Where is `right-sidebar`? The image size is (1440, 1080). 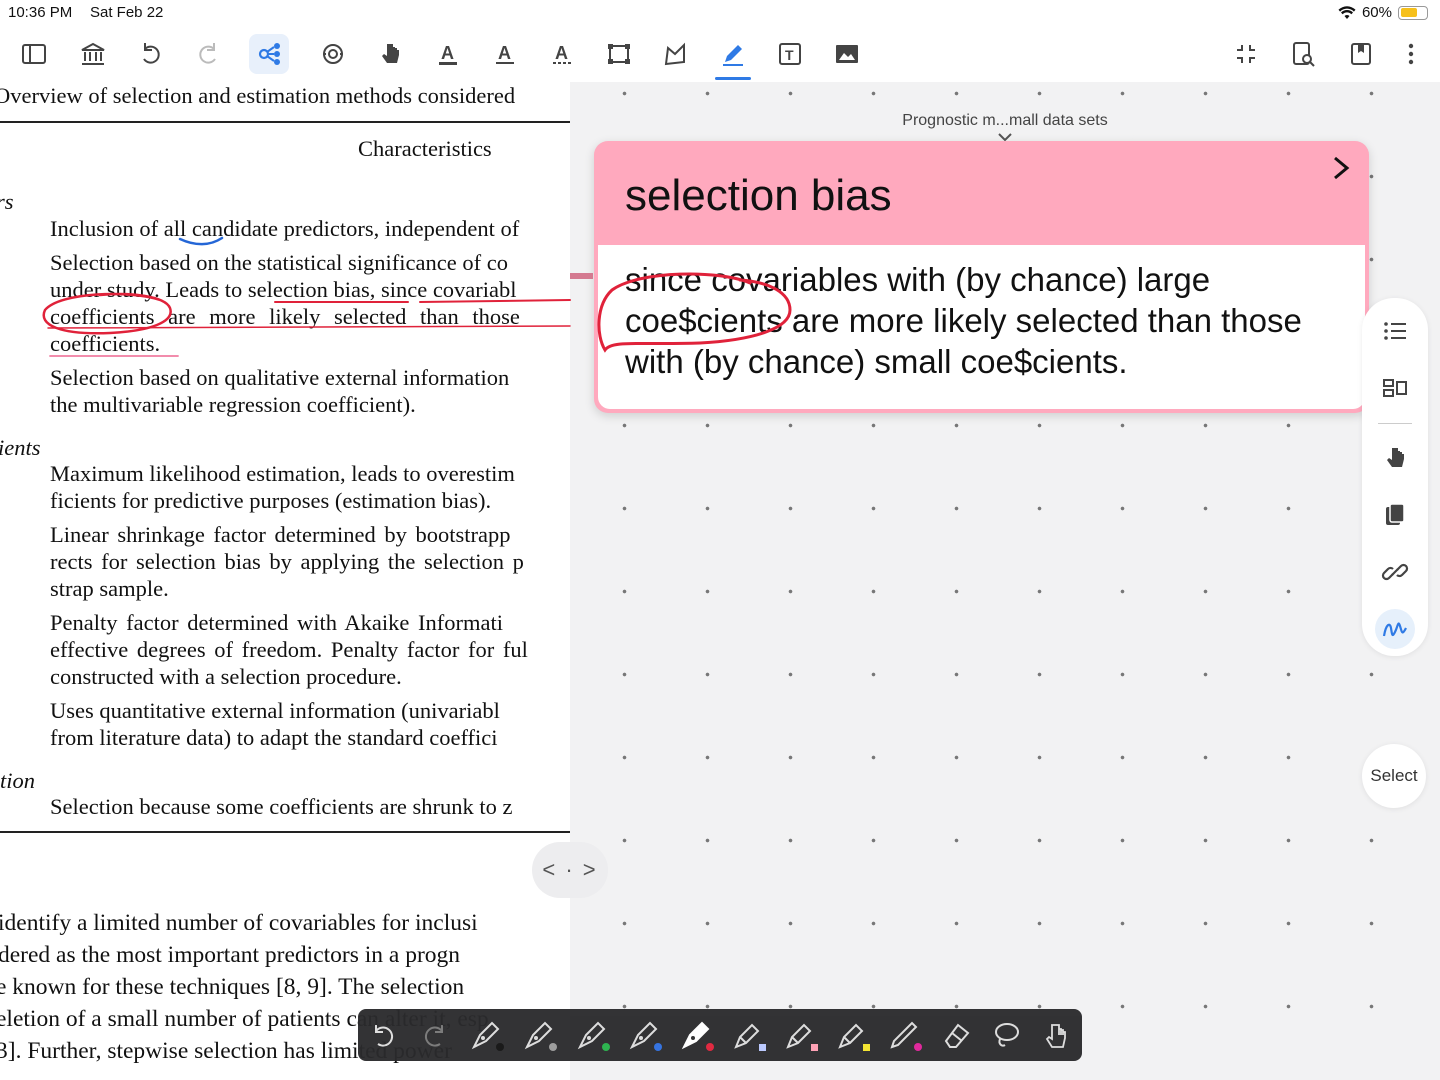 right-sidebar is located at coordinates (1395, 477).